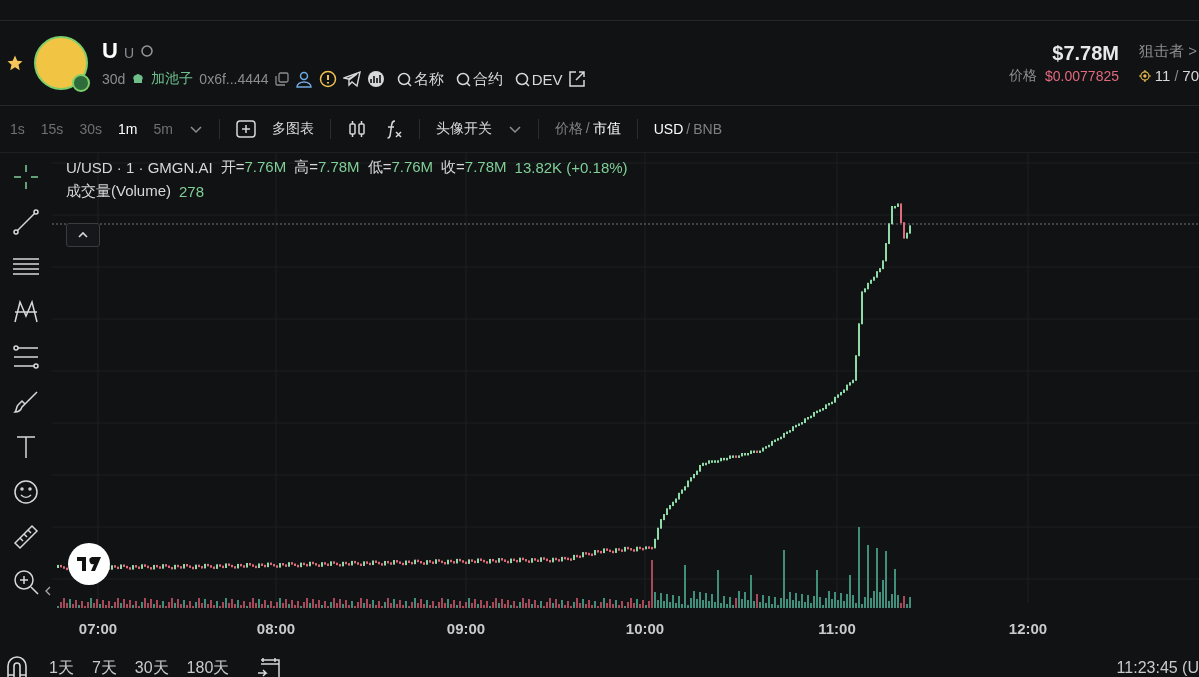 The height and width of the screenshot is (677, 1199). I want to click on pool-label: 加池子, so click(172, 79).